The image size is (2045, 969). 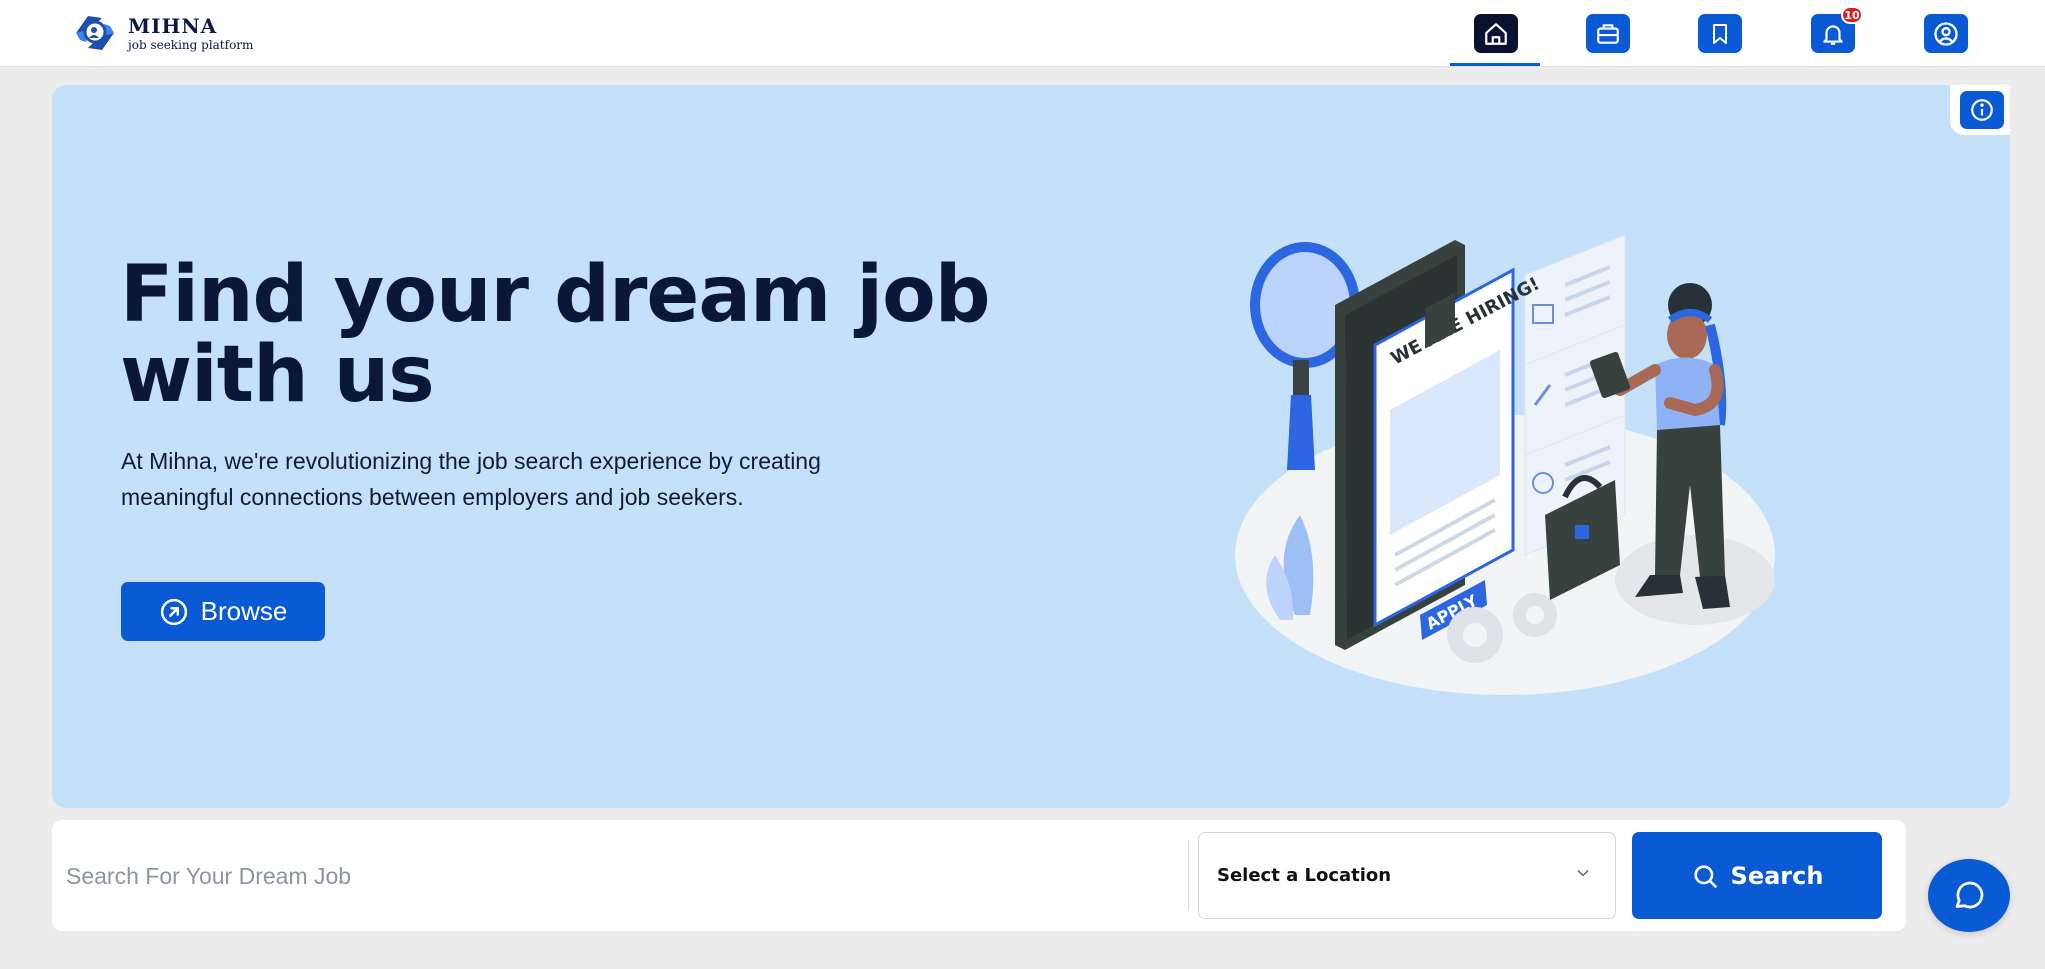 I want to click on briefcase-icon, so click(x=1608, y=33).